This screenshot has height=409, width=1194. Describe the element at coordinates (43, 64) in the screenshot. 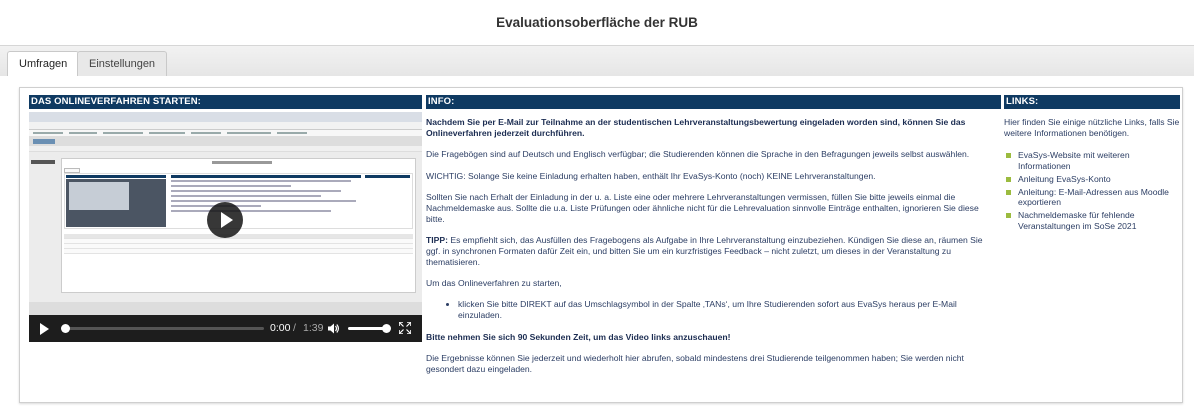

I see `tab-umfragen: Umfragen` at that location.